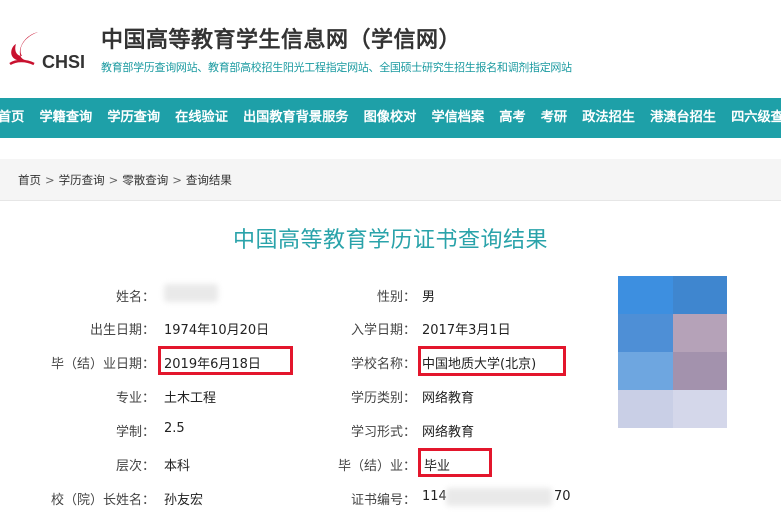 Image resolution: width=781 pixels, height=519 pixels. What do you see at coordinates (82, 180) in the screenshot?
I see `breadcrumb-degree-query: 学历查询` at bounding box center [82, 180].